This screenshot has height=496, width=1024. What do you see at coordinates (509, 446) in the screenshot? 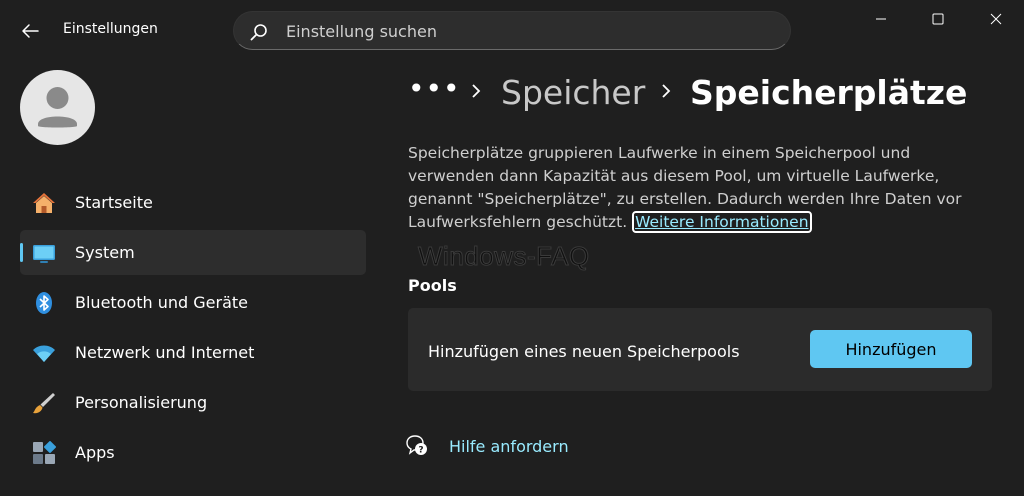
I see `get-help-link: Hilfe anfordern` at bounding box center [509, 446].